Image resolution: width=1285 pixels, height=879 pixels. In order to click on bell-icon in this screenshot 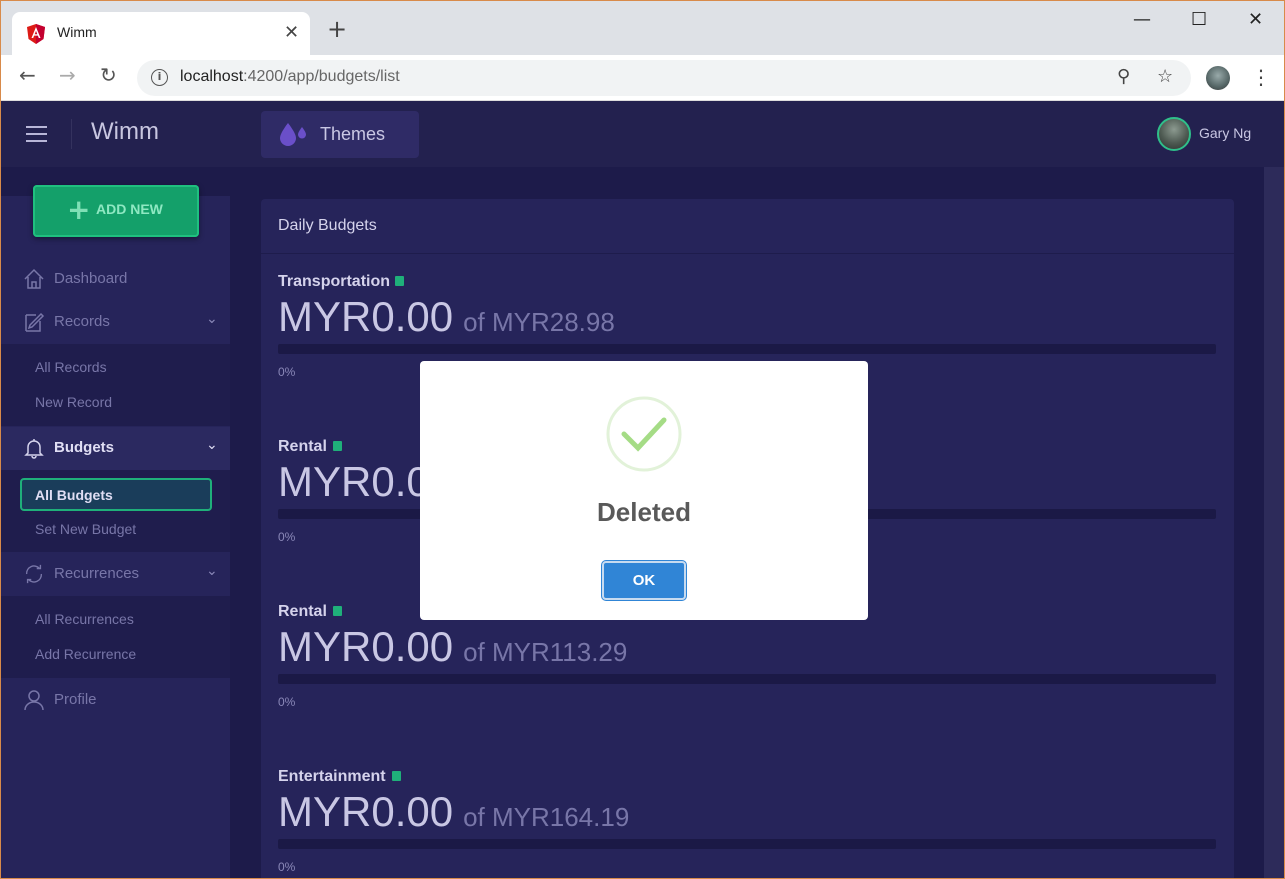, I will do `click(34, 449)`.